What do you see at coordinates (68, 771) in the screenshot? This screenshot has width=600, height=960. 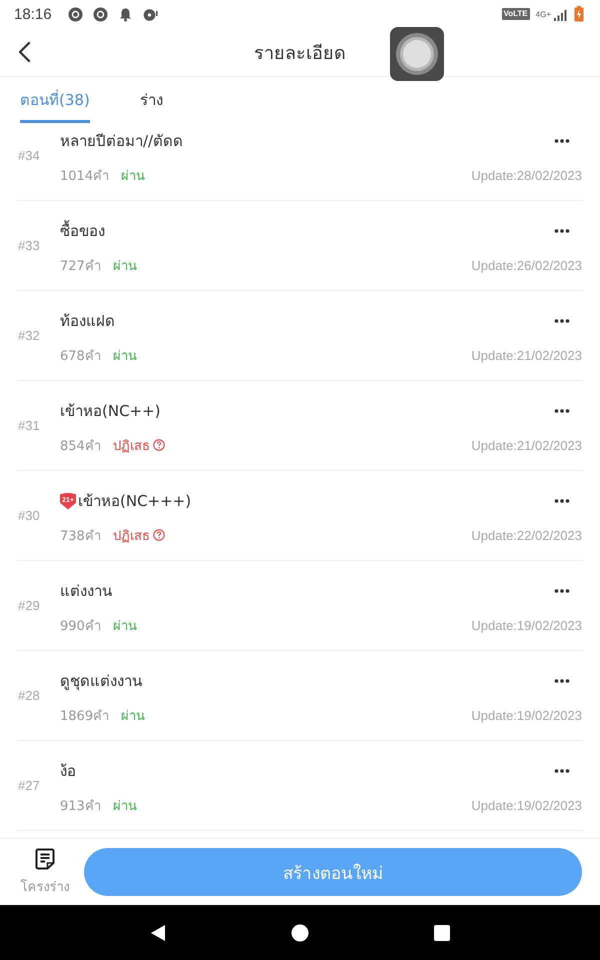 I see `chapter-title: ง้อ` at bounding box center [68, 771].